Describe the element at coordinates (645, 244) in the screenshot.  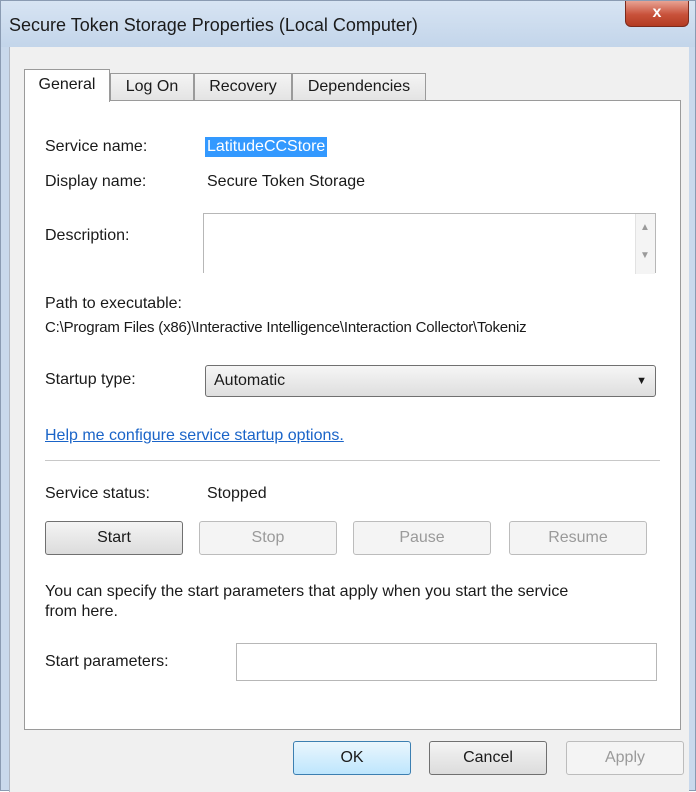
I see `description-scrollbar: ▲ ▼` at that location.